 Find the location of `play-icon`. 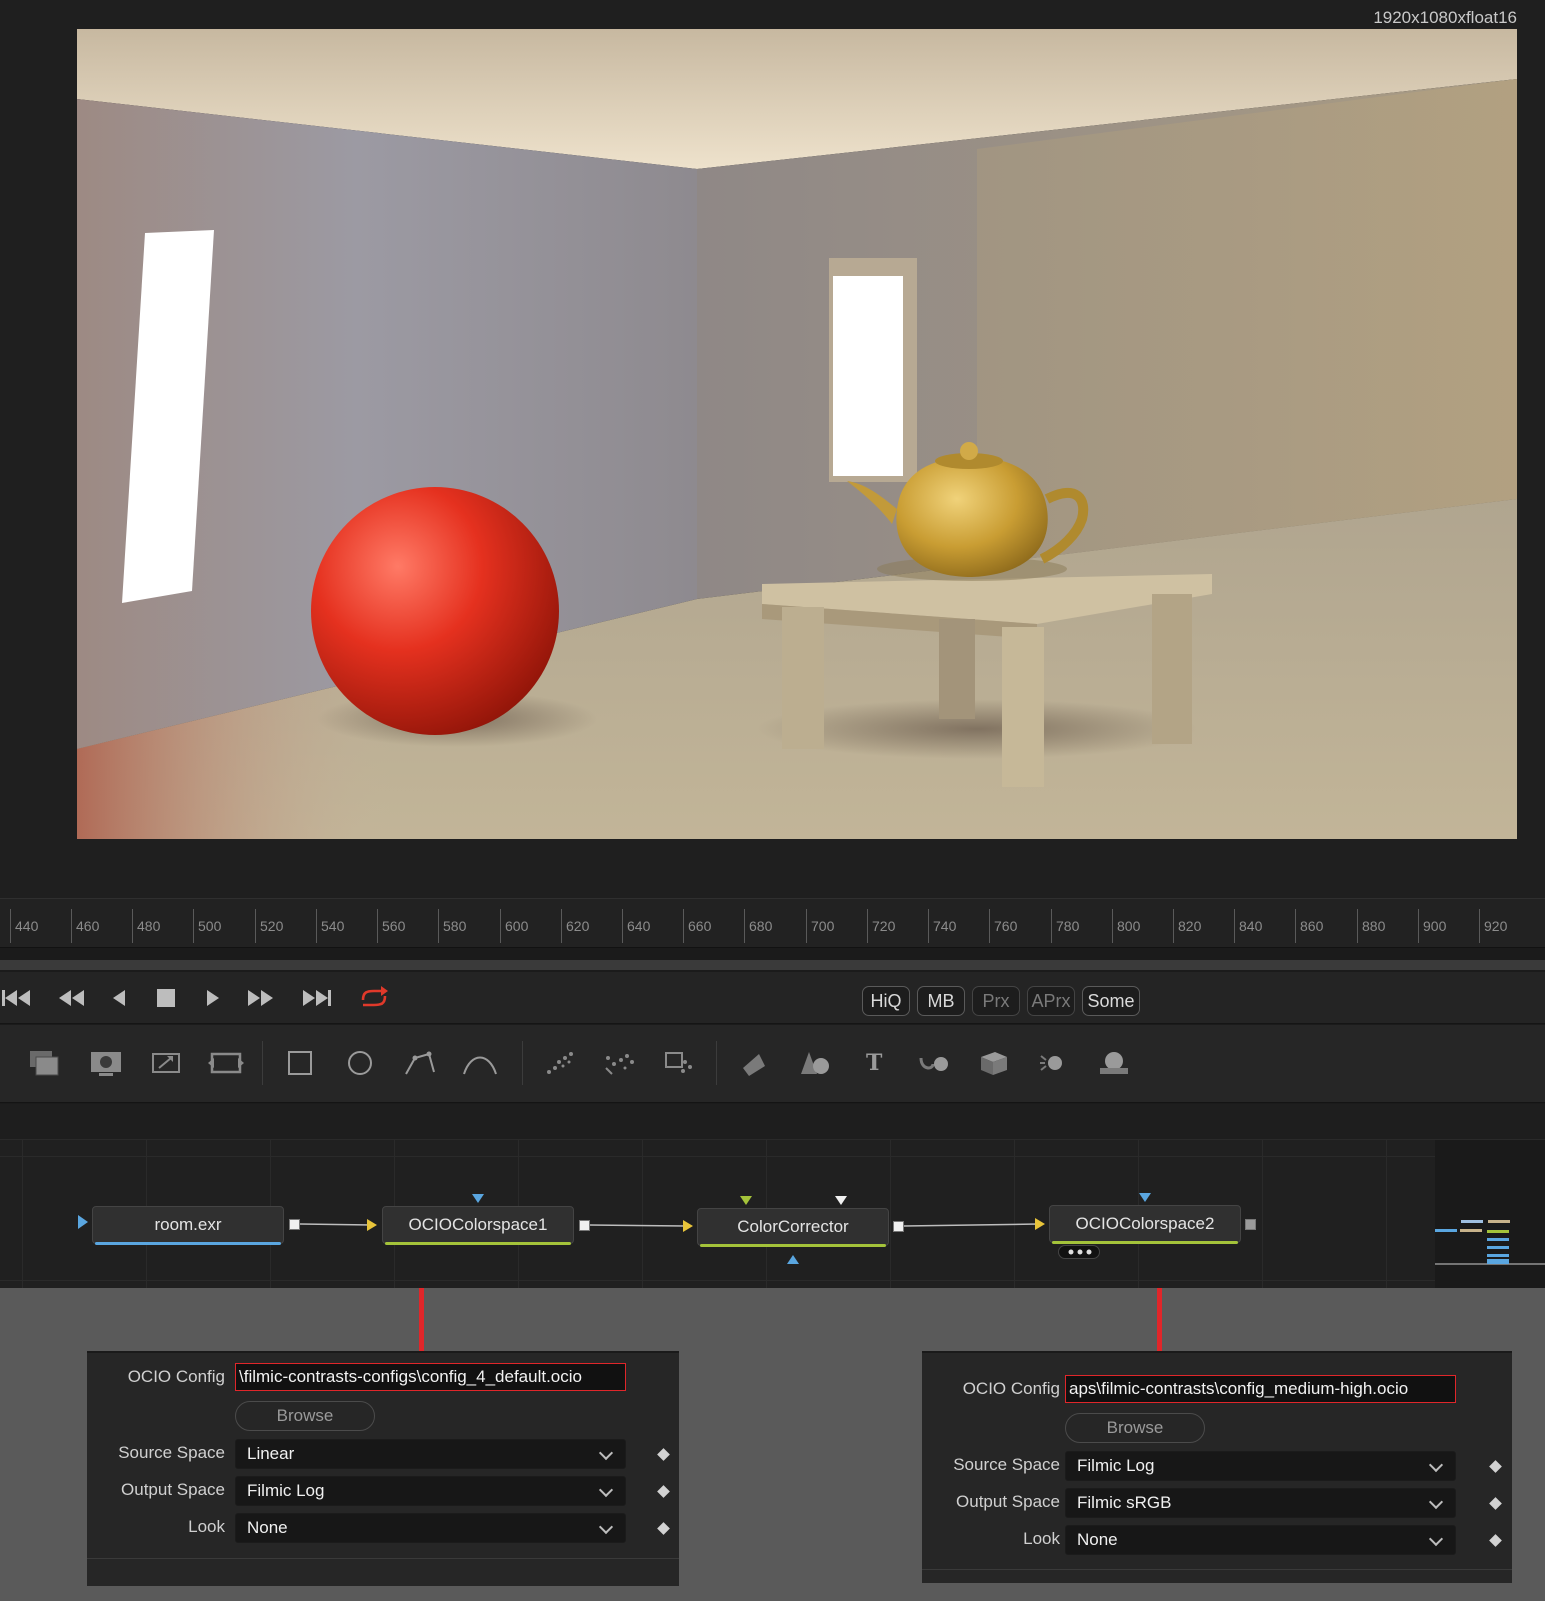

play-icon is located at coordinates (213, 998).